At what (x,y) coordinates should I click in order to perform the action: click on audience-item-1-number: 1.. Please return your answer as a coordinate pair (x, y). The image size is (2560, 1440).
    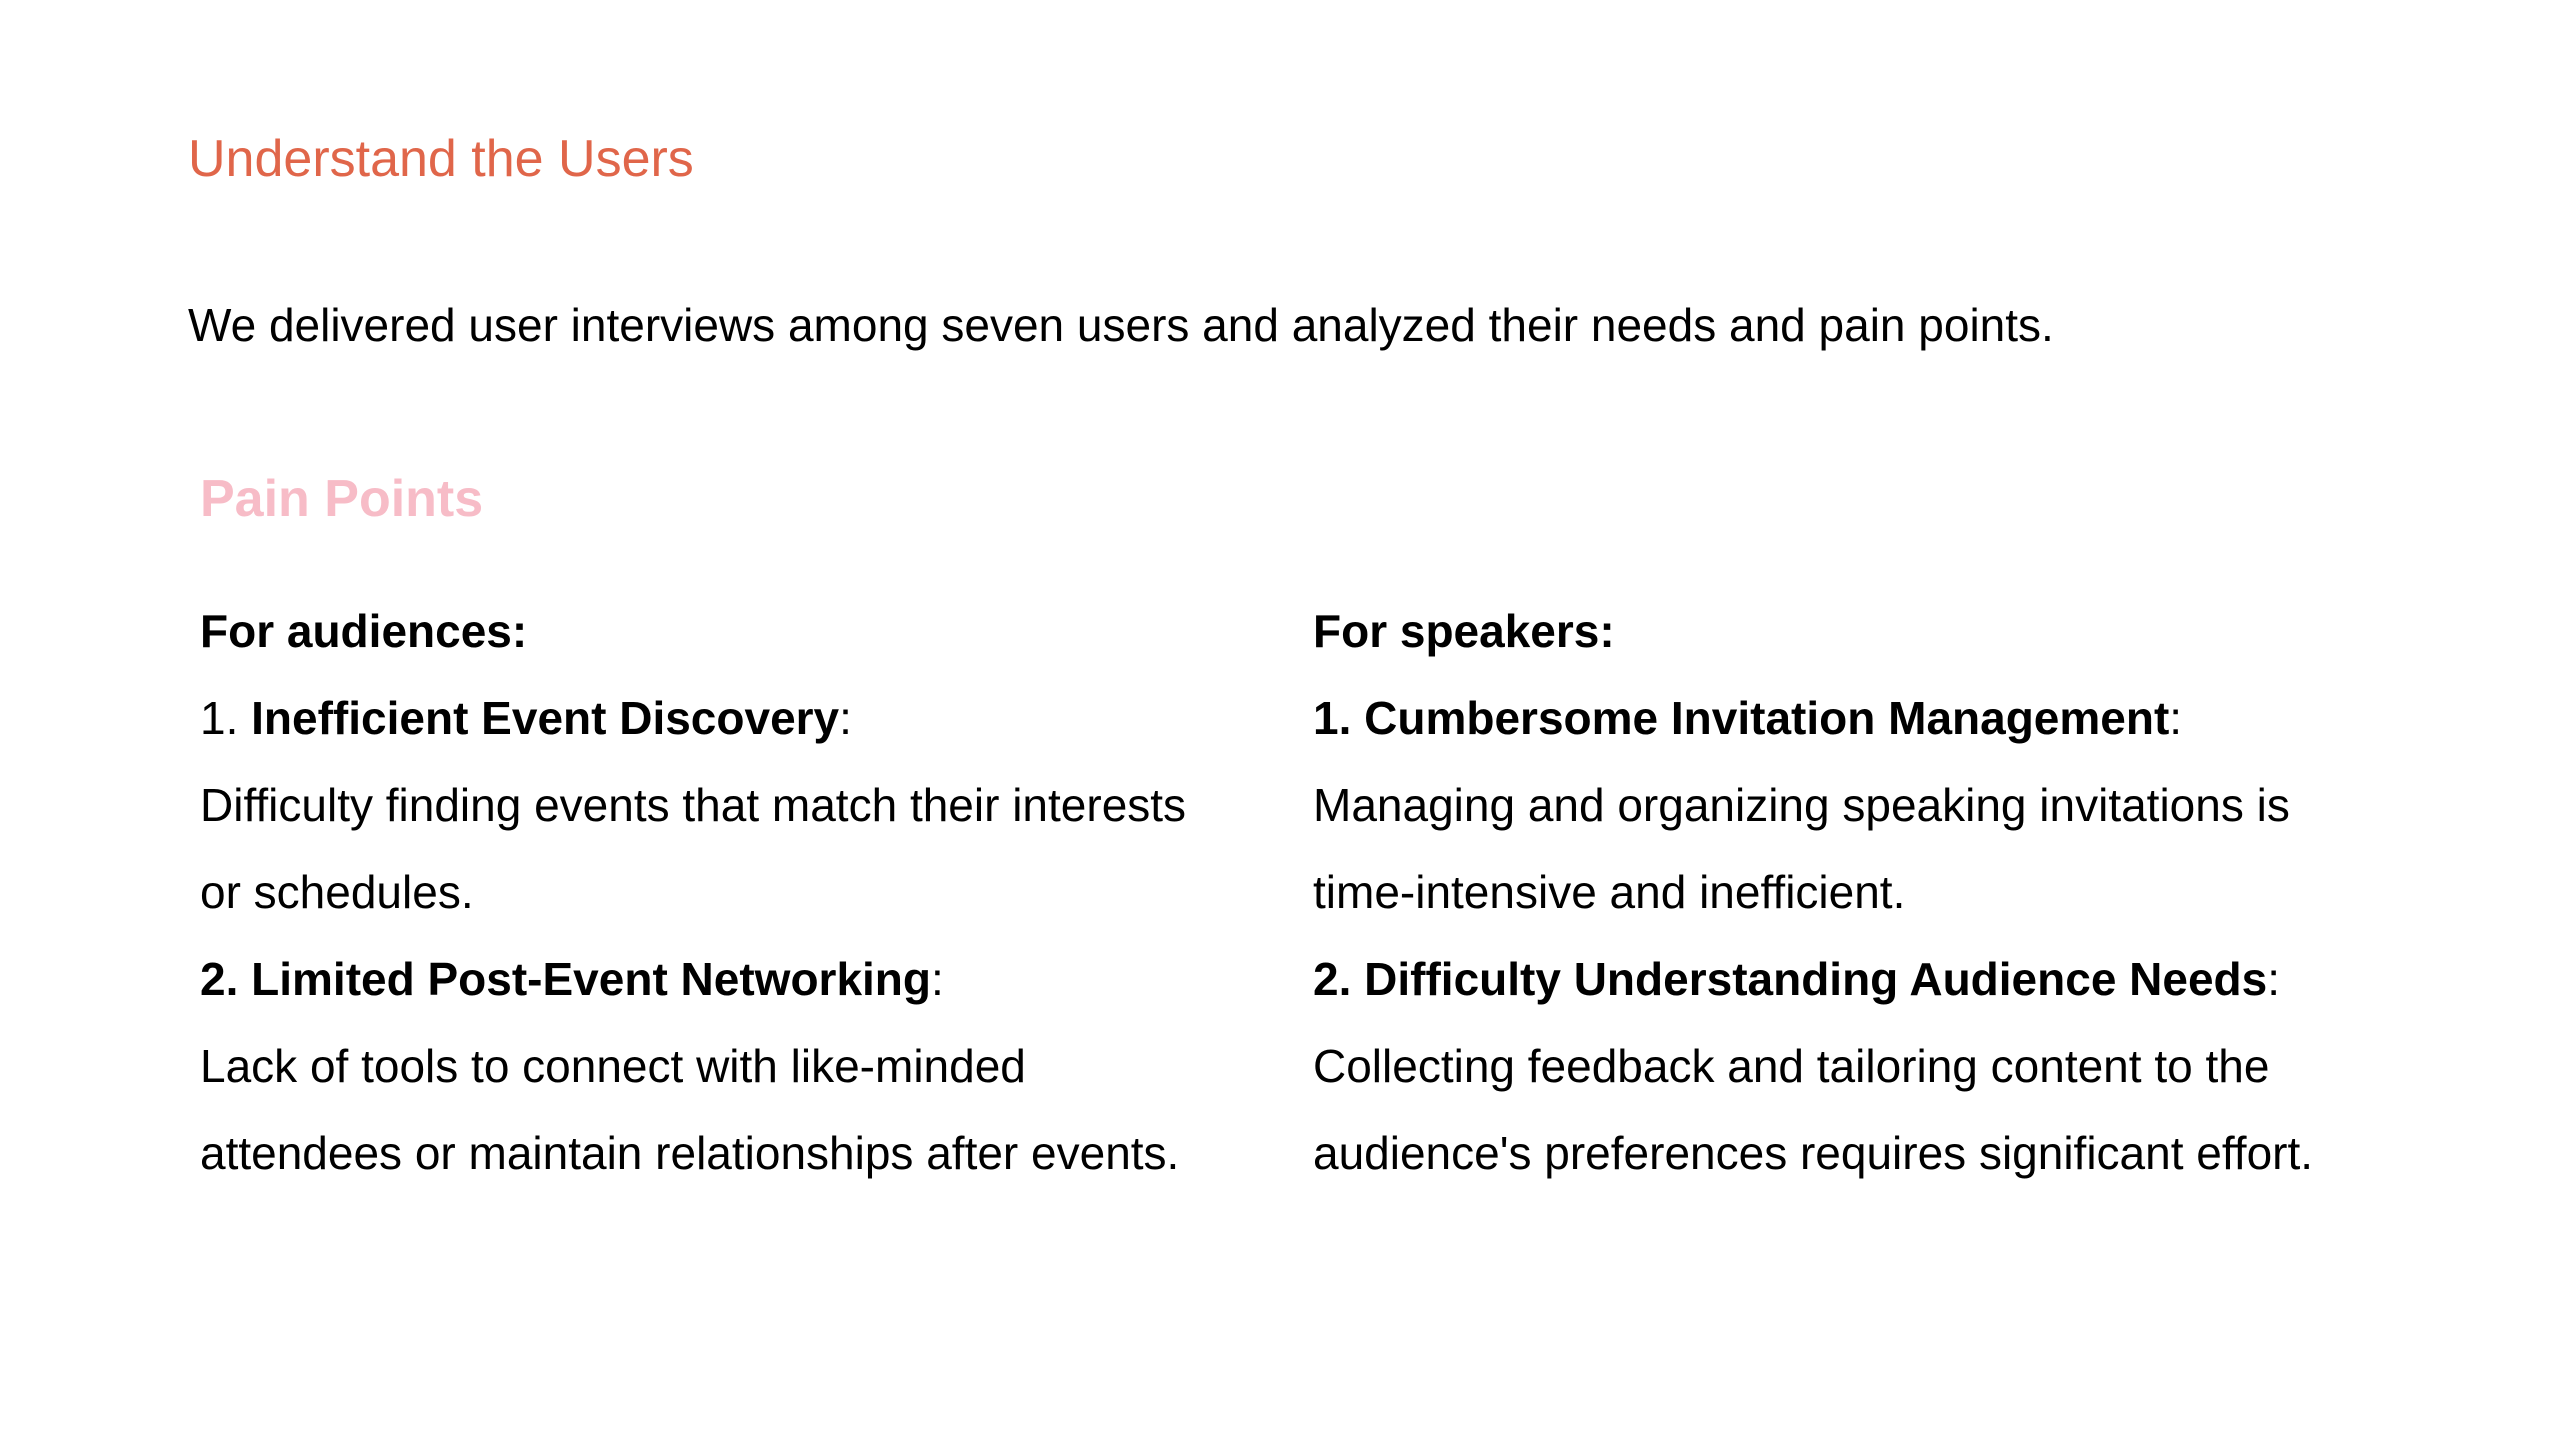
    Looking at the image, I should click on (226, 718).